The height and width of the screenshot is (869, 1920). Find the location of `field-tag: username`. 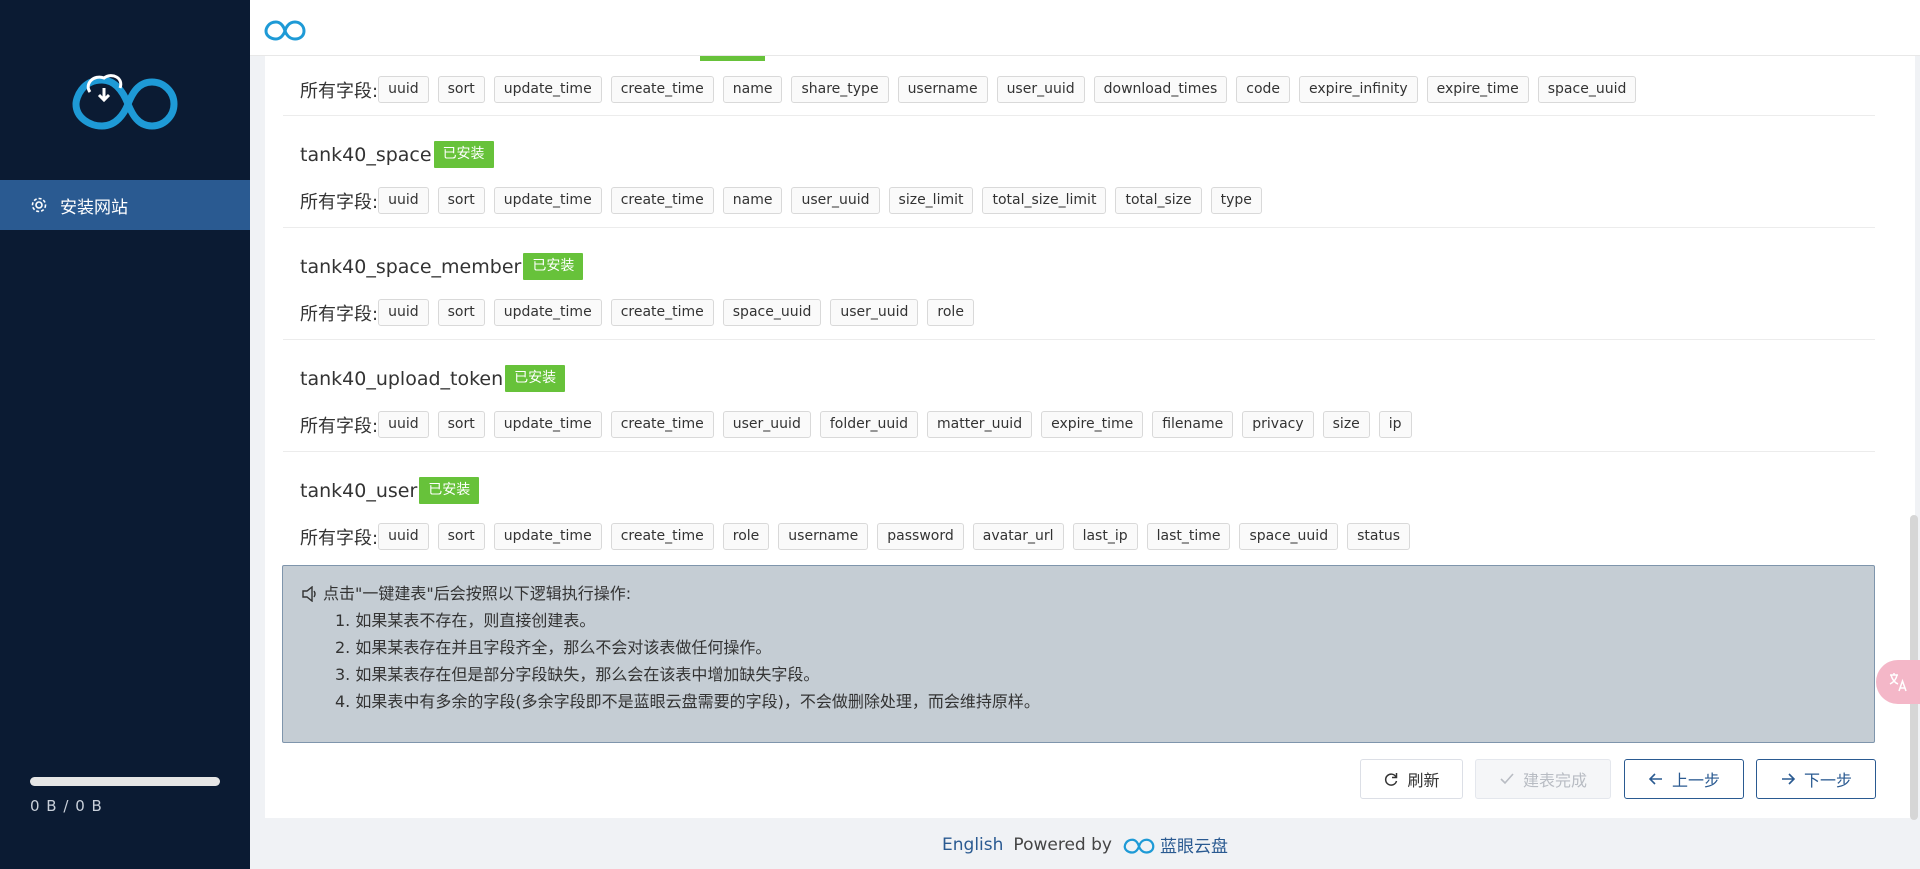

field-tag: username is located at coordinates (823, 536).